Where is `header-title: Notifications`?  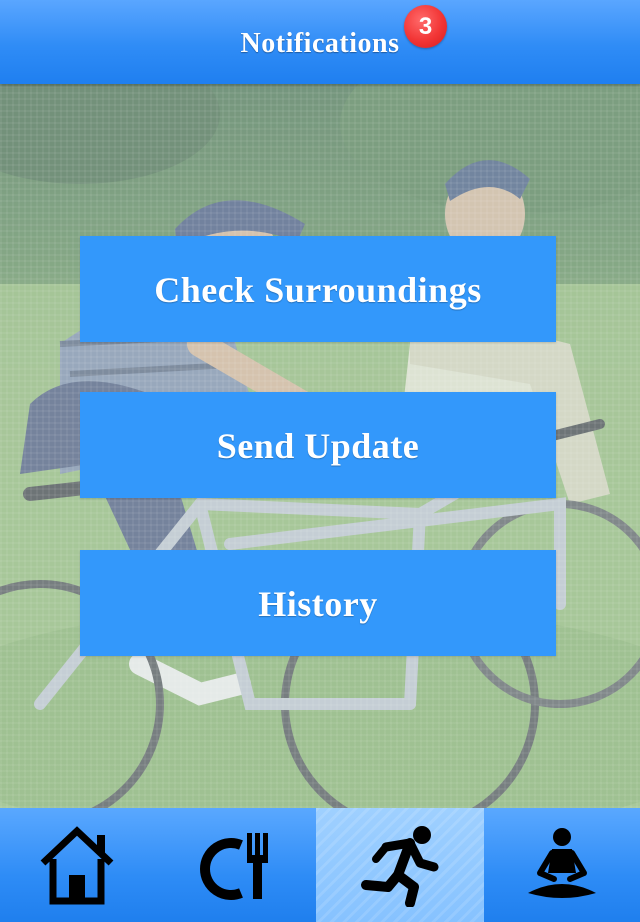 header-title: Notifications is located at coordinates (320, 44).